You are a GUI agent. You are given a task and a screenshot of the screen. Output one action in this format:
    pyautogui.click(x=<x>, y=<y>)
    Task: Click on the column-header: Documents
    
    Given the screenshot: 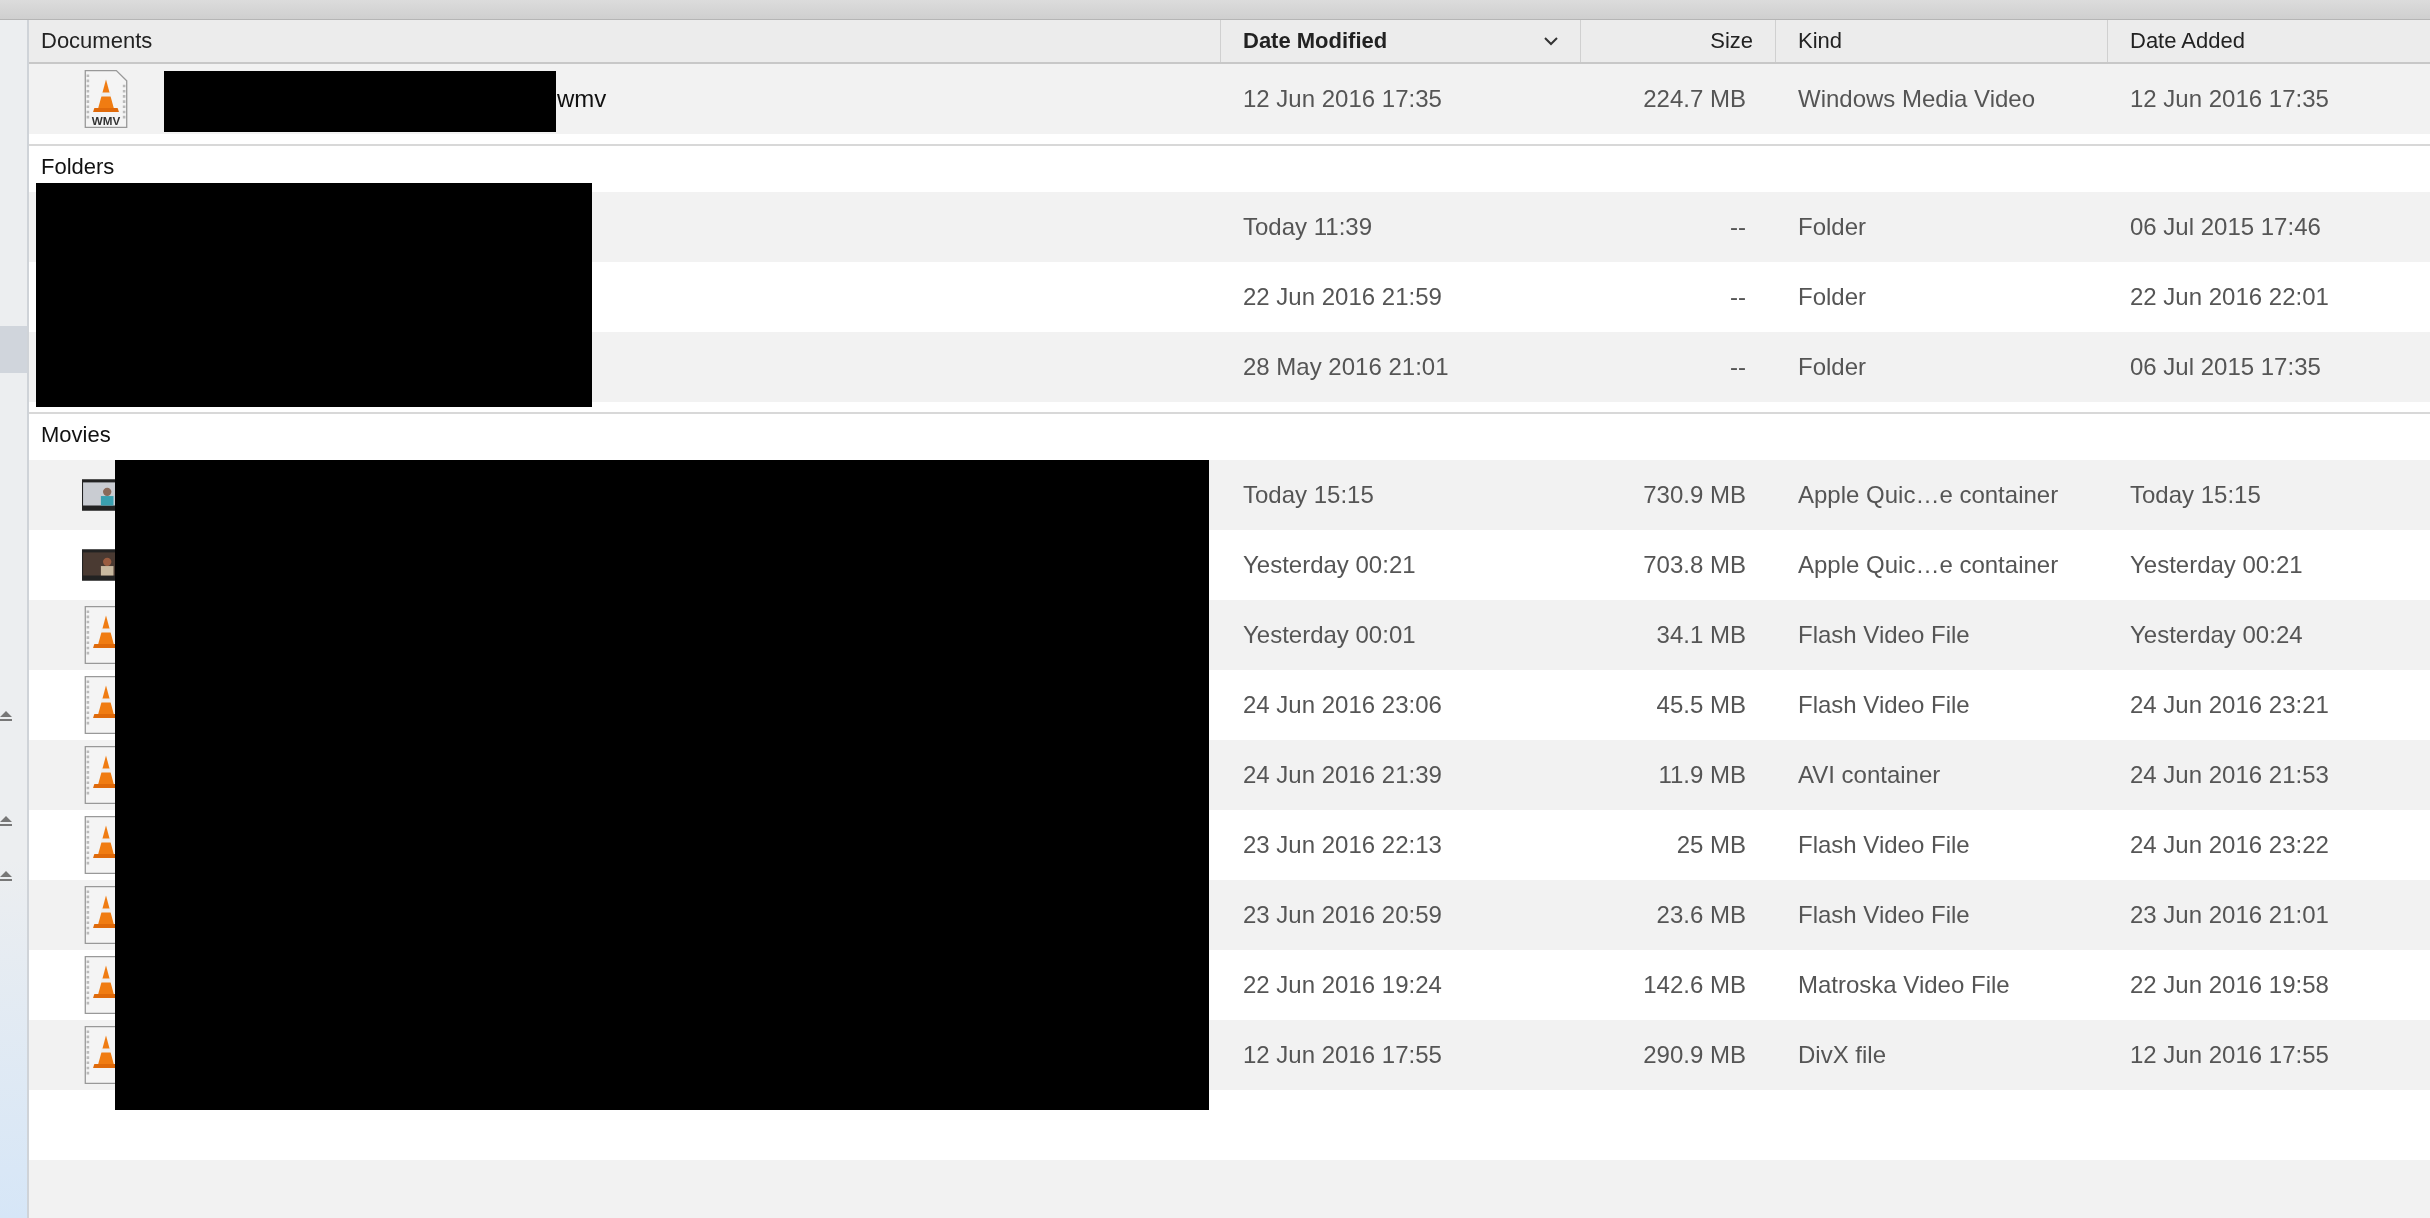 What is the action you would take?
    pyautogui.click(x=625, y=41)
    